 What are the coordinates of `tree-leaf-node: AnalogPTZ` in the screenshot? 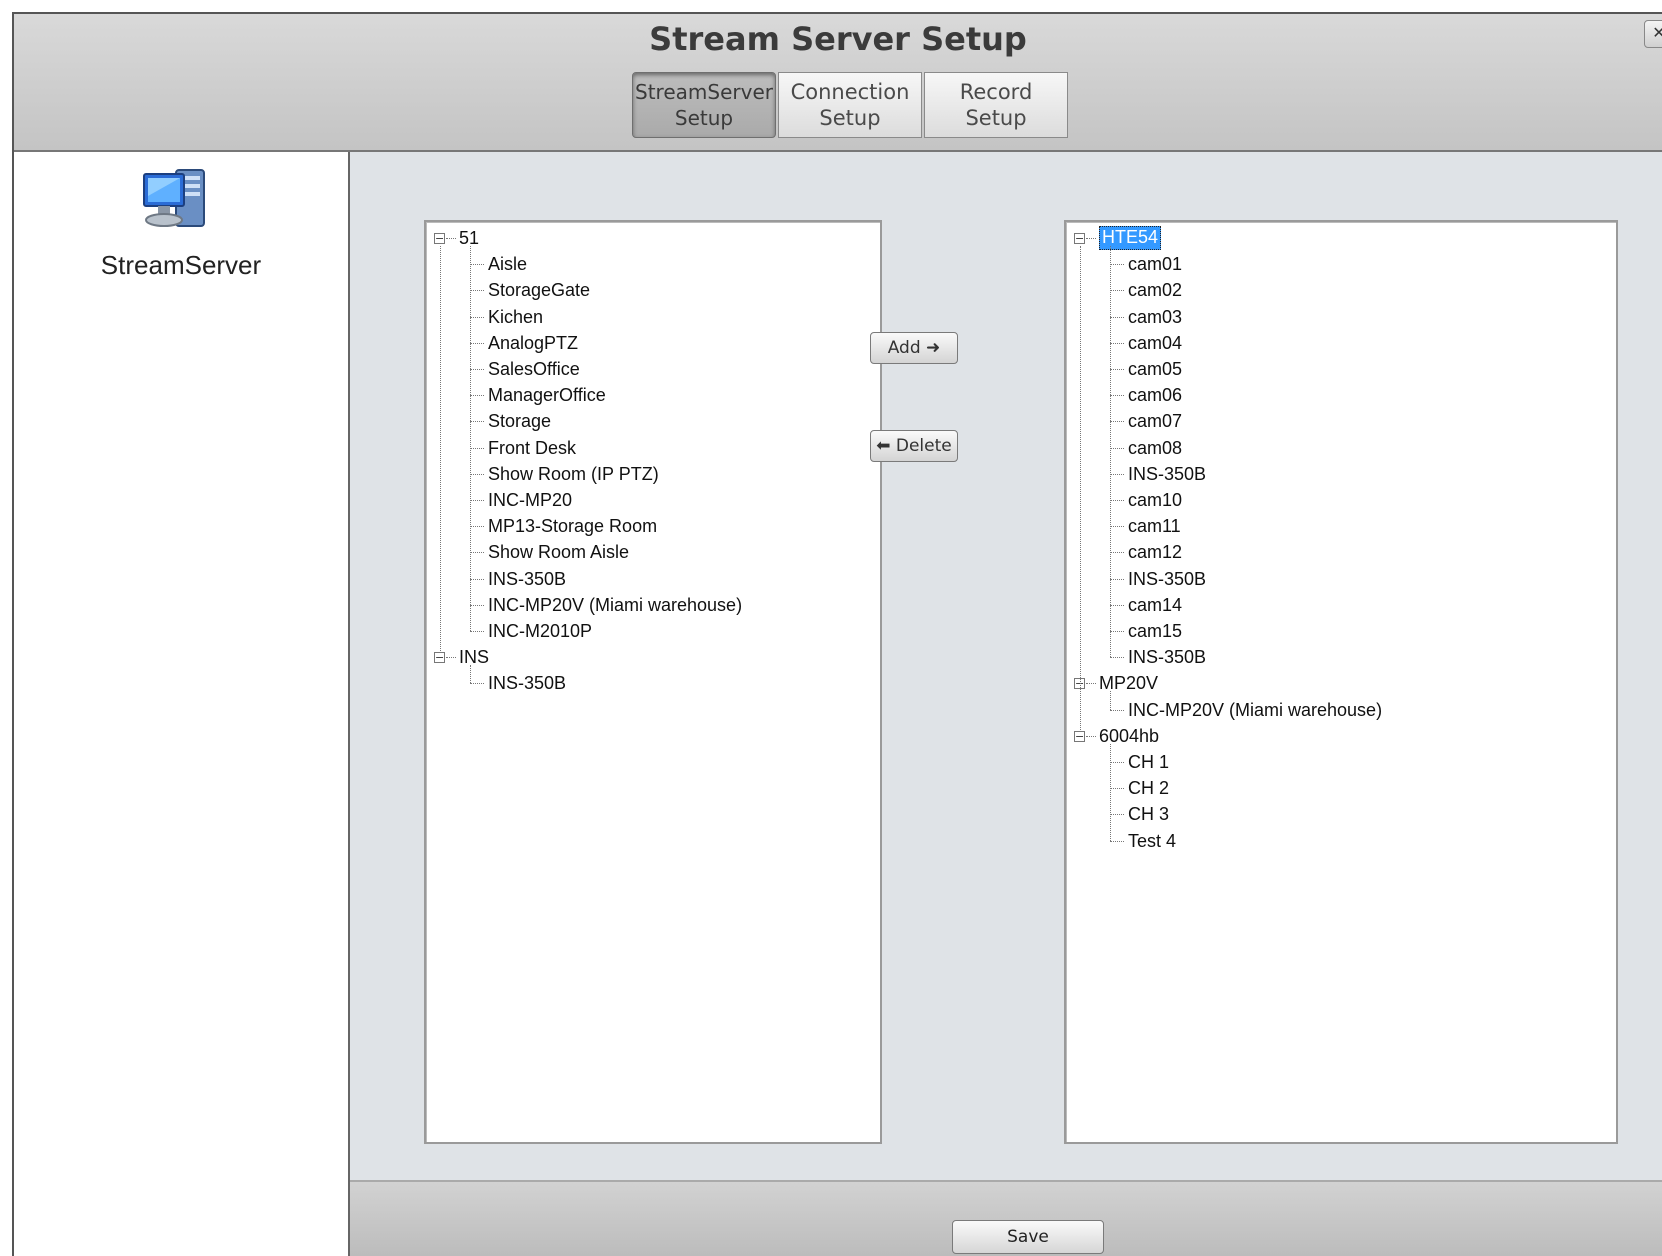 It's located at (533, 343).